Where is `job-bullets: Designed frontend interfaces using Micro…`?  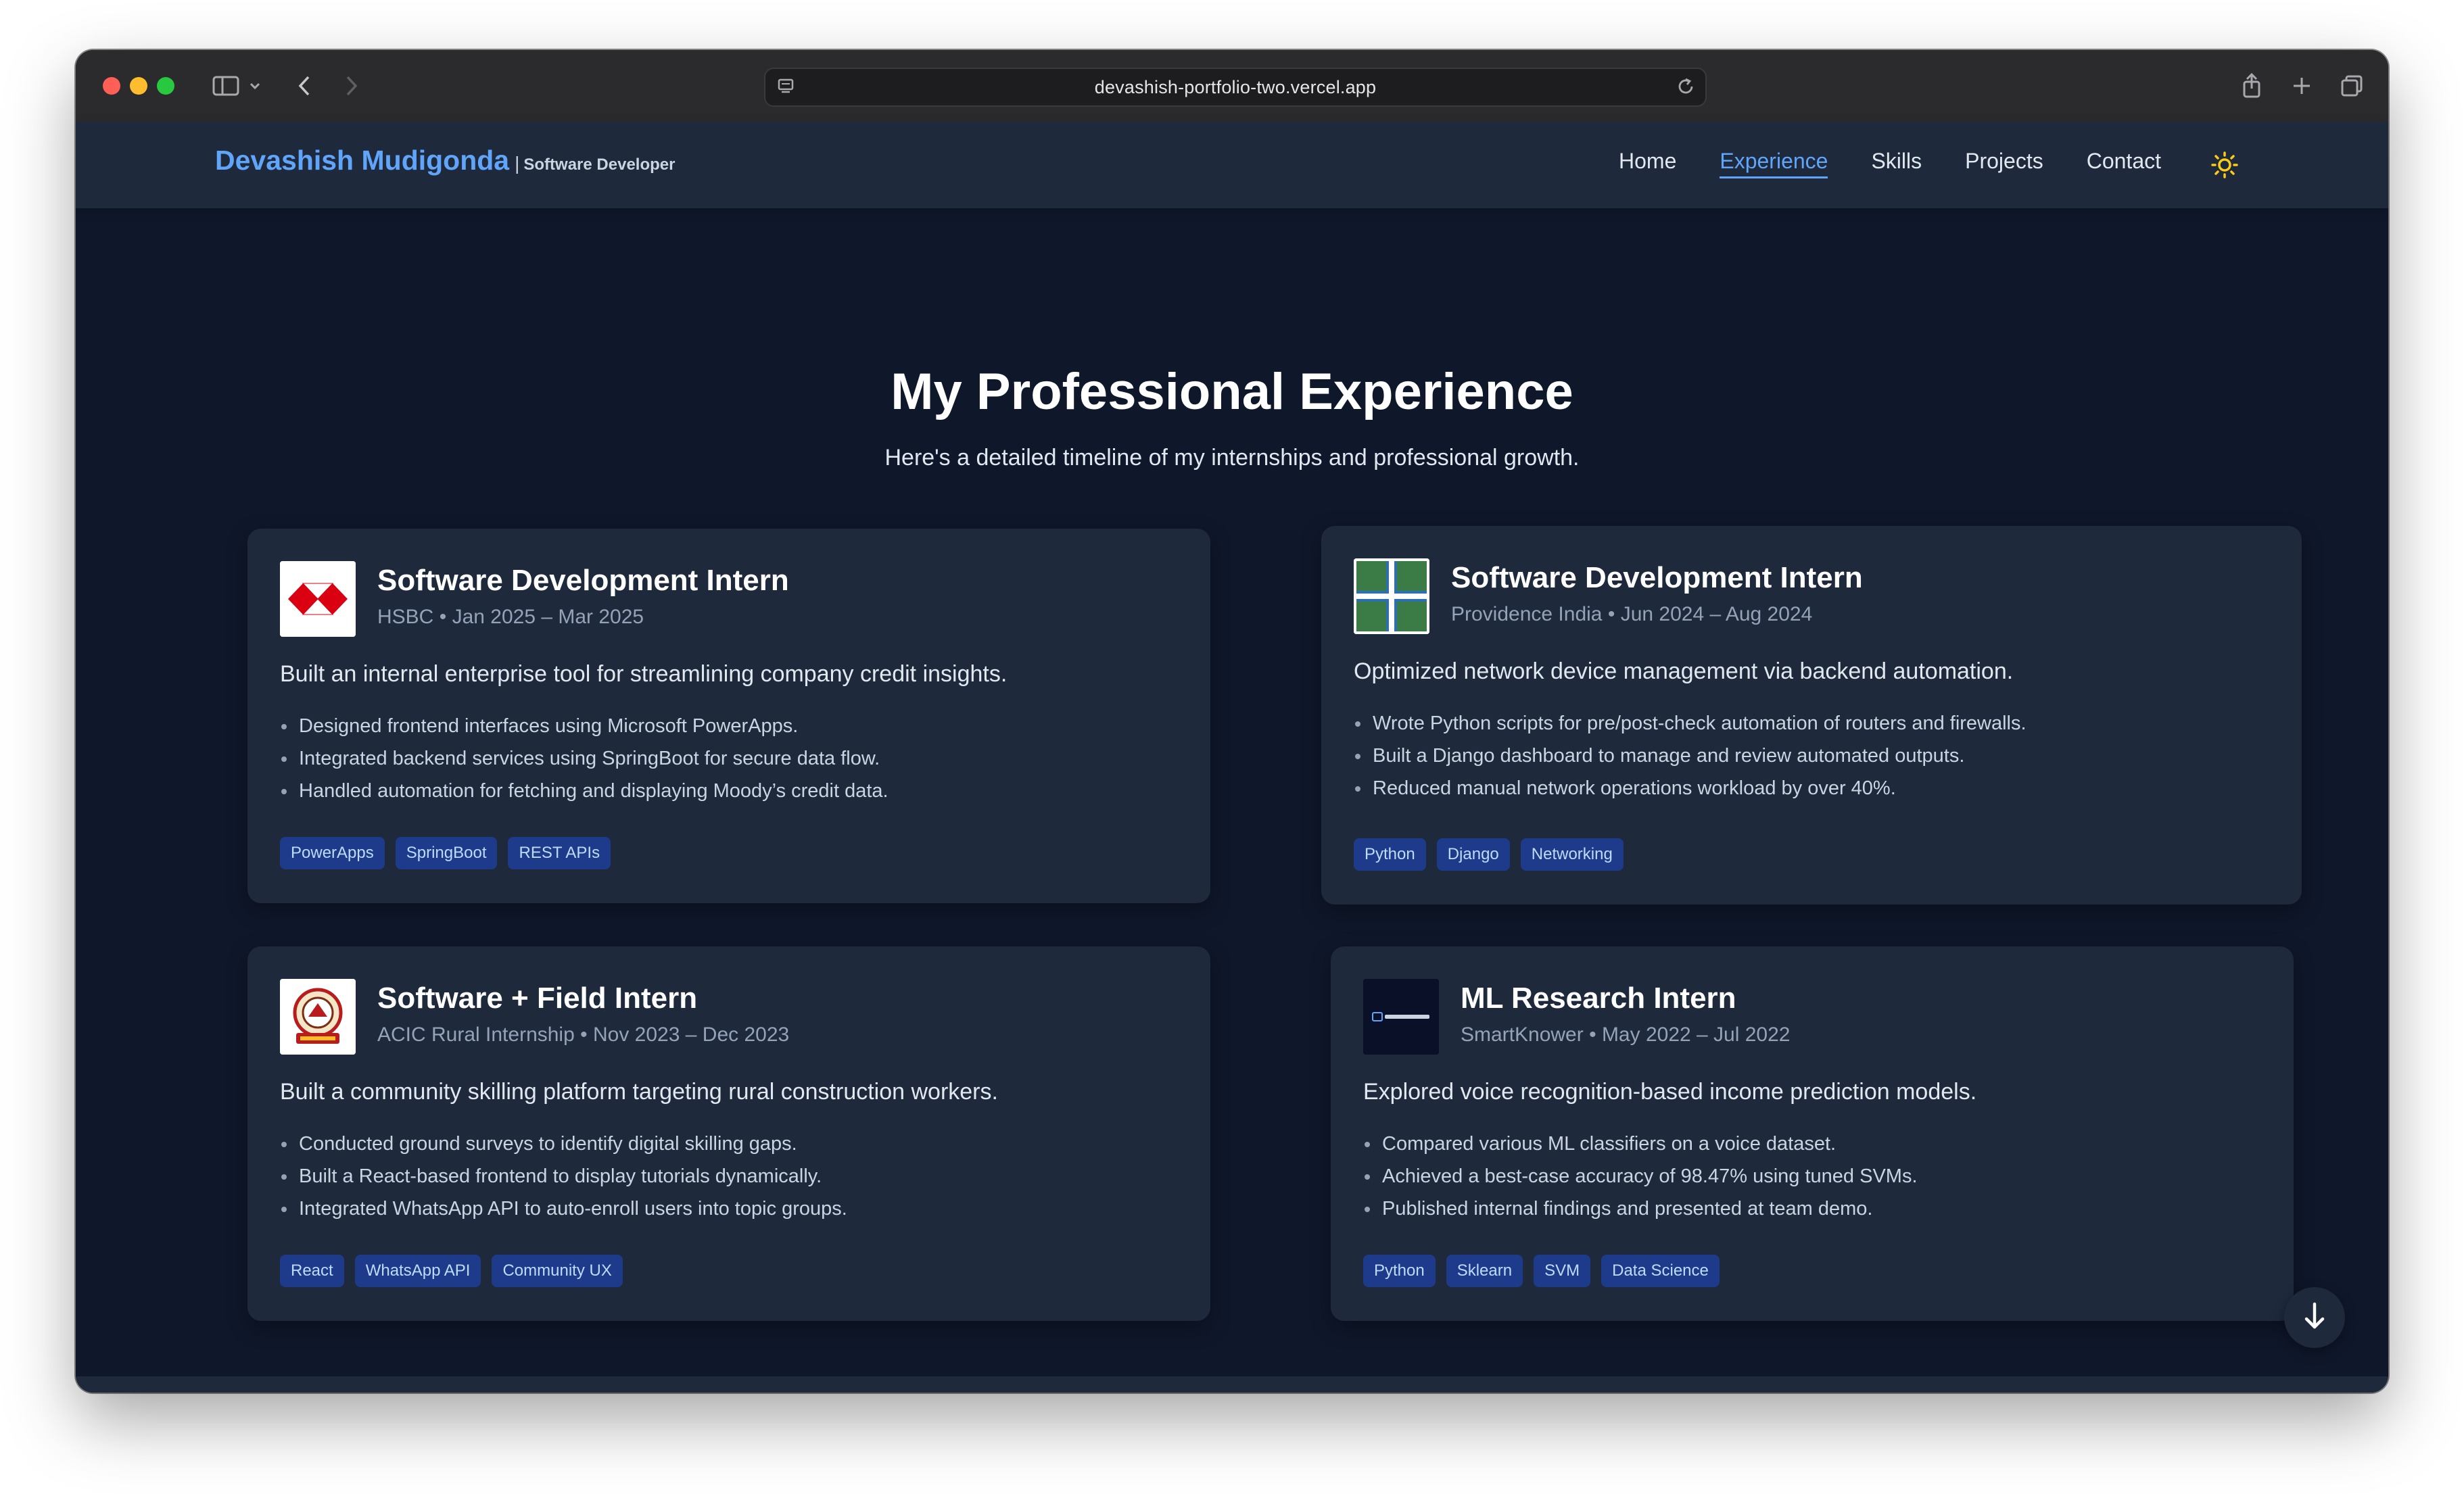
job-bullets: Designed frontend interfaces using Micro… is located at coordinates (584, 759).